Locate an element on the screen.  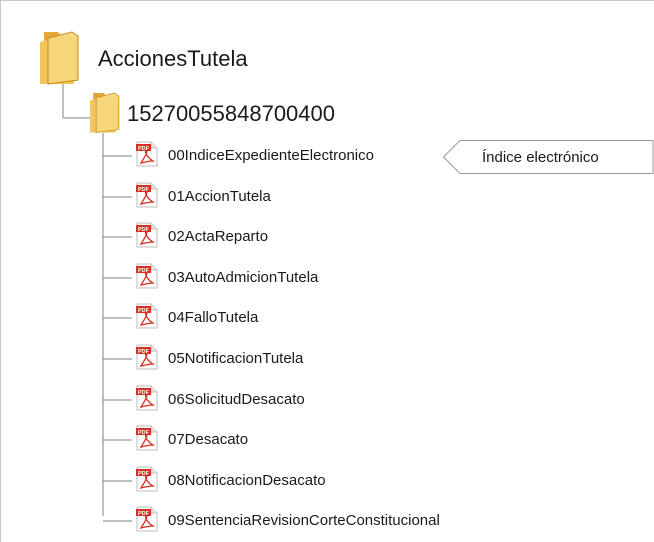
tree-connectors is located at coordinates (97, 301).